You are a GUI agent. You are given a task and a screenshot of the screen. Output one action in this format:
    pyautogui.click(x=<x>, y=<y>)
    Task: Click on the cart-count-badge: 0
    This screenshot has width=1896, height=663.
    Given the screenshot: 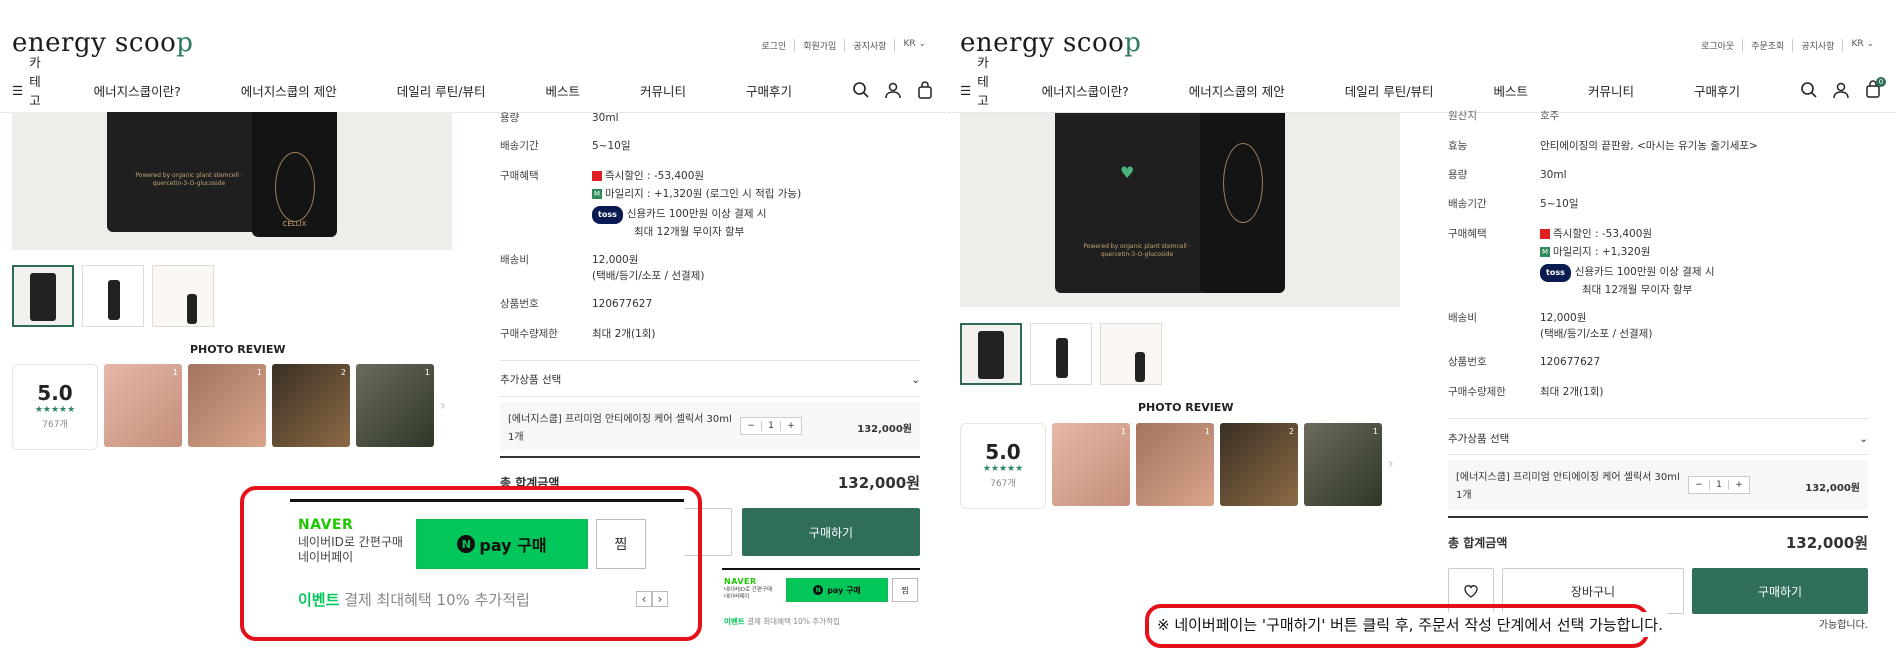 What is the action you would take?
    pyautogui.click(x=1881, y=81)
    